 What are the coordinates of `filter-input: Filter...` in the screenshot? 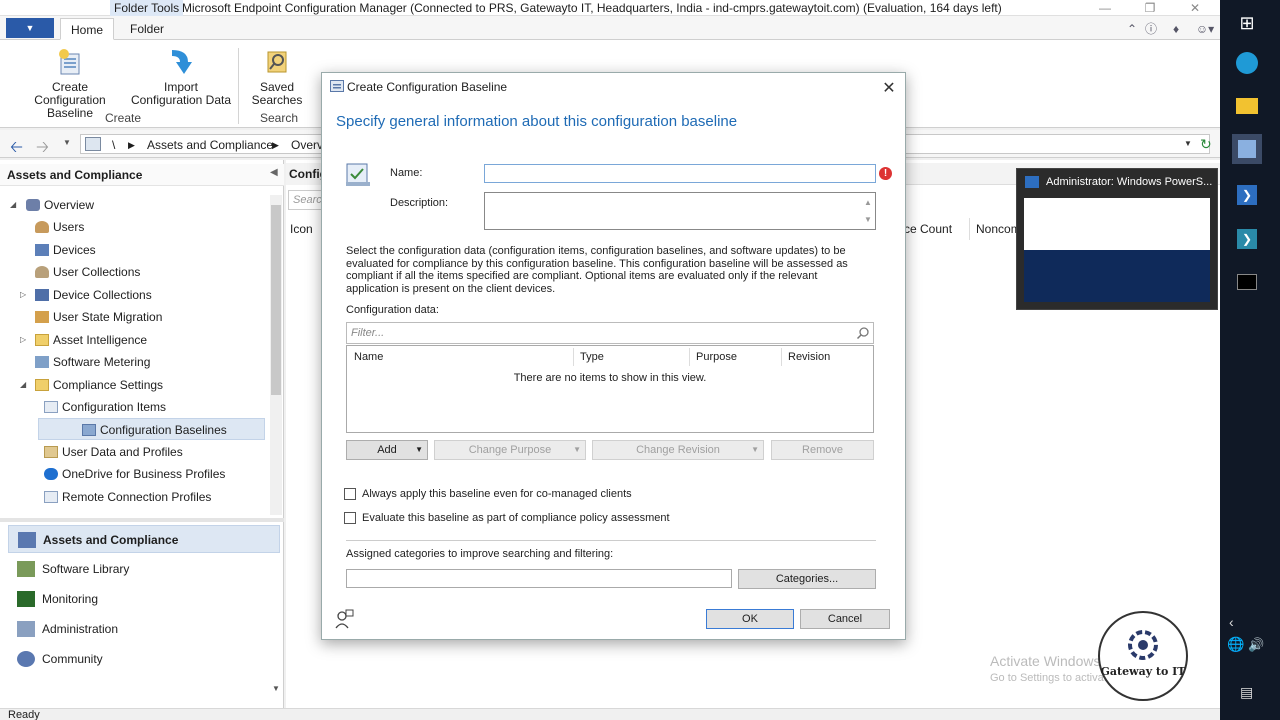 It's located at (610, 333).